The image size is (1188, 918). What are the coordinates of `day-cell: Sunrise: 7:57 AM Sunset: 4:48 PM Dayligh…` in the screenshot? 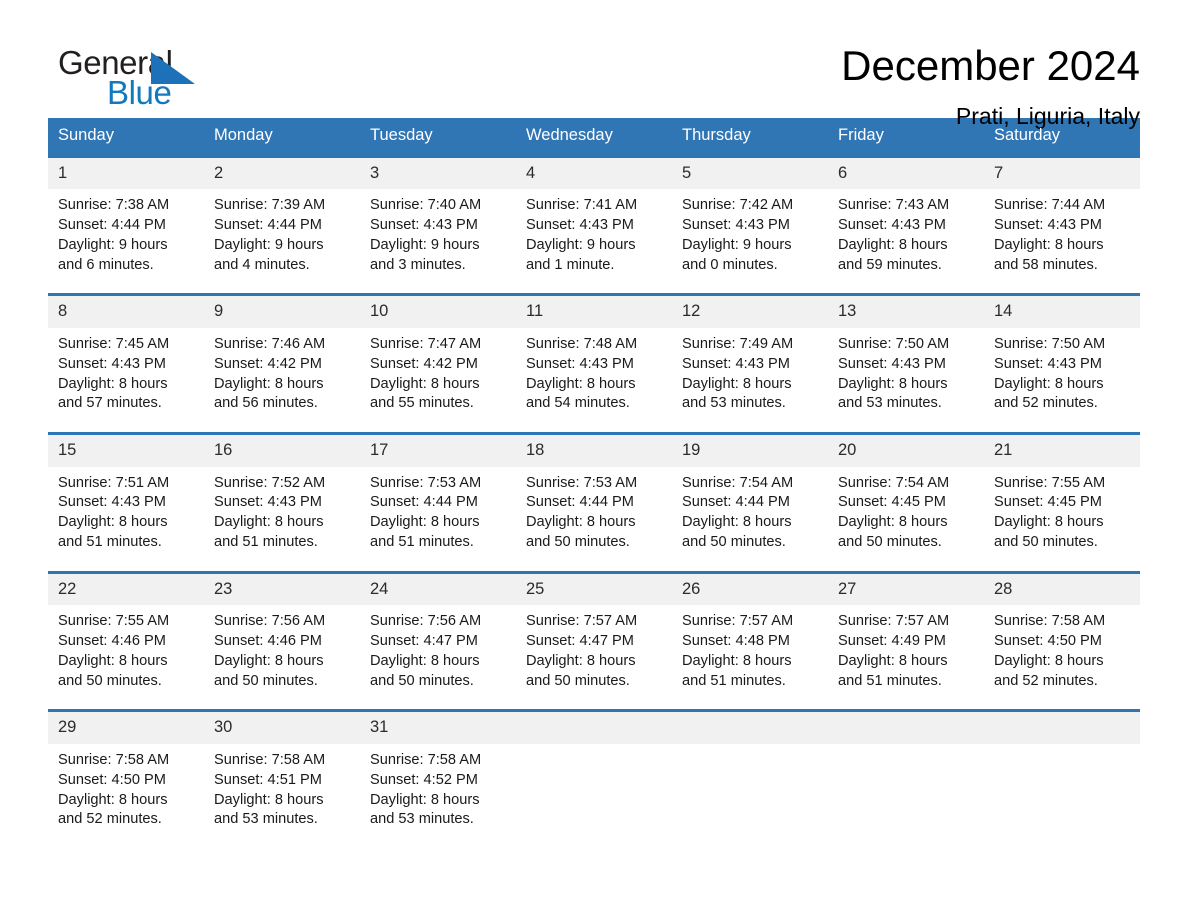 It's located at (750, 657).